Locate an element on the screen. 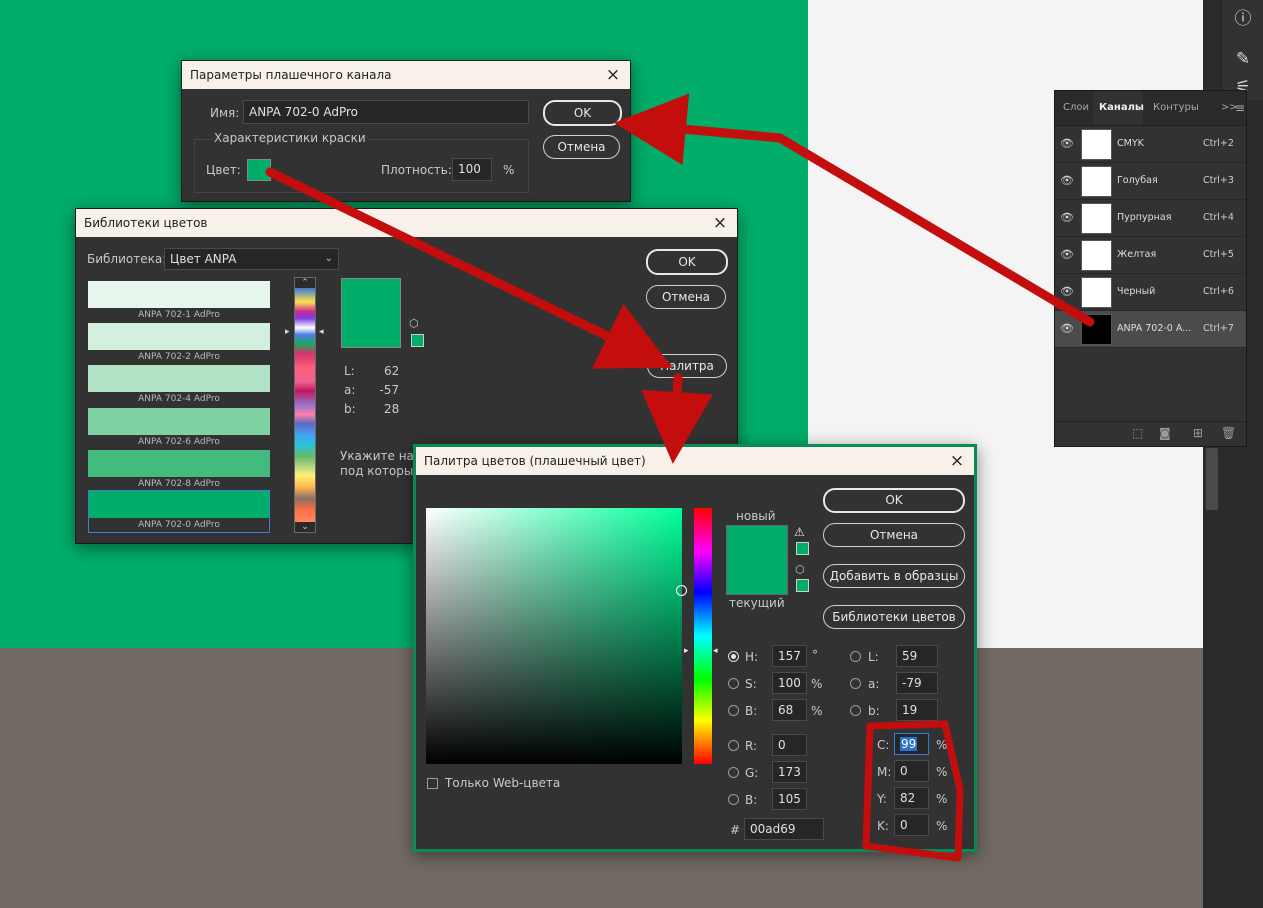 The height and width of the screenshot is (908, 1263). red-input: 0 is located at coordinates (789, 745).